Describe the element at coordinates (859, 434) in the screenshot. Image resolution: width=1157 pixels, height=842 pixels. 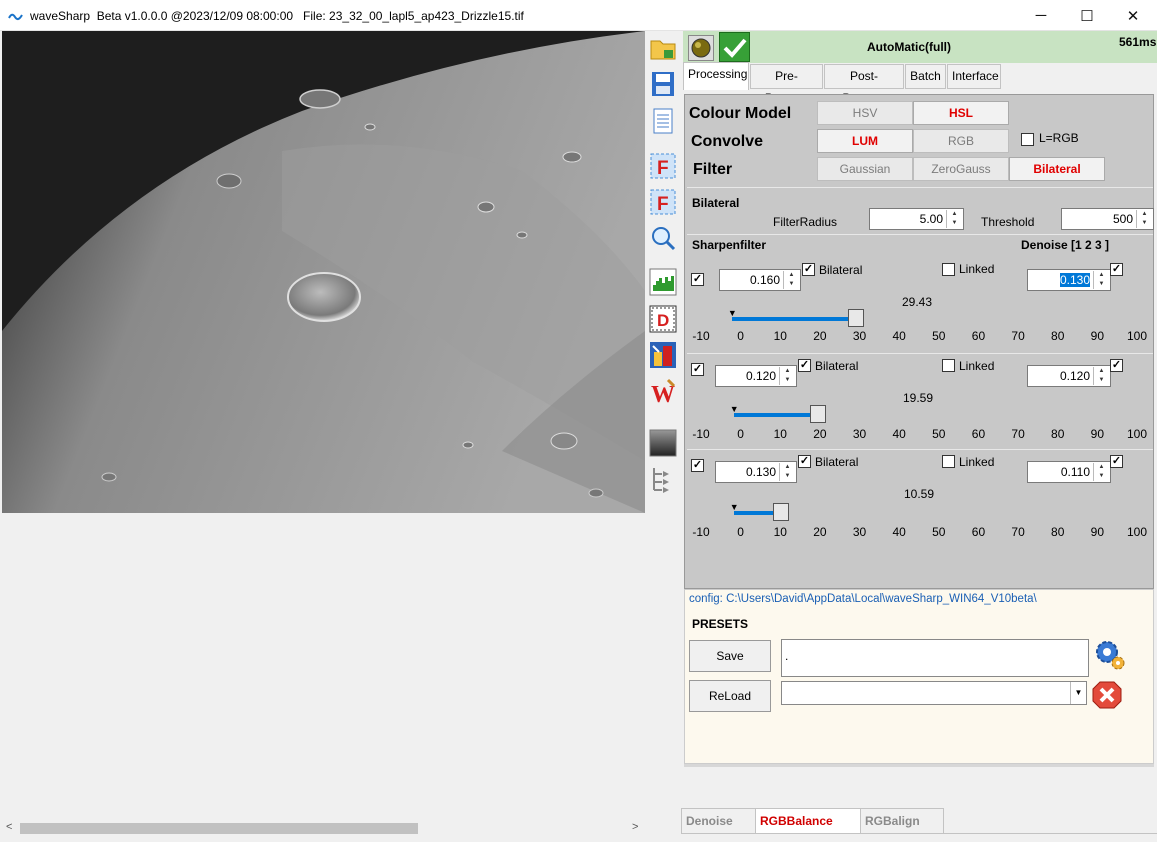
I see `scale-tick-label: 30` at that location.